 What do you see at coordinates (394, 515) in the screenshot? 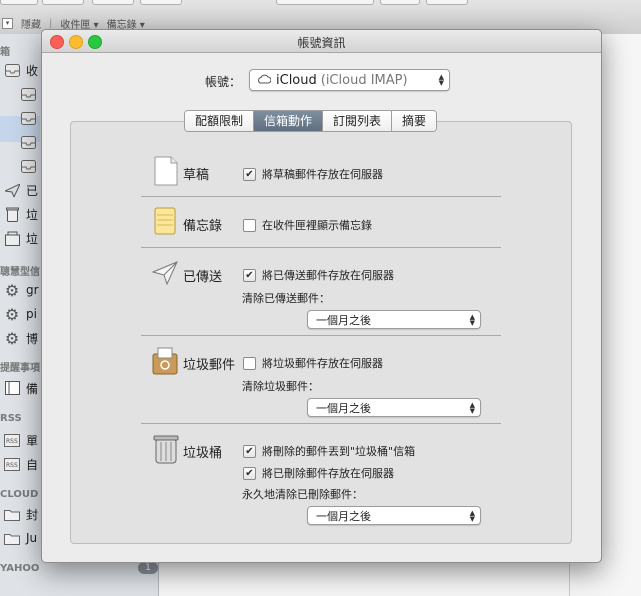
I see `erase-deleted-popup: 一個月之後 ▲ ▼` at bounding box center [394, 515].